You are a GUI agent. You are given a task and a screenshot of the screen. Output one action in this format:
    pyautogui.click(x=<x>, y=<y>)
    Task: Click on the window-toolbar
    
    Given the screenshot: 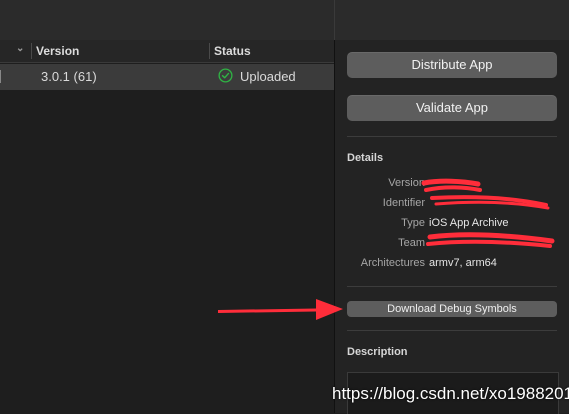 What is the action you would take?
    pyautogui.click(x=284, y=20)
    